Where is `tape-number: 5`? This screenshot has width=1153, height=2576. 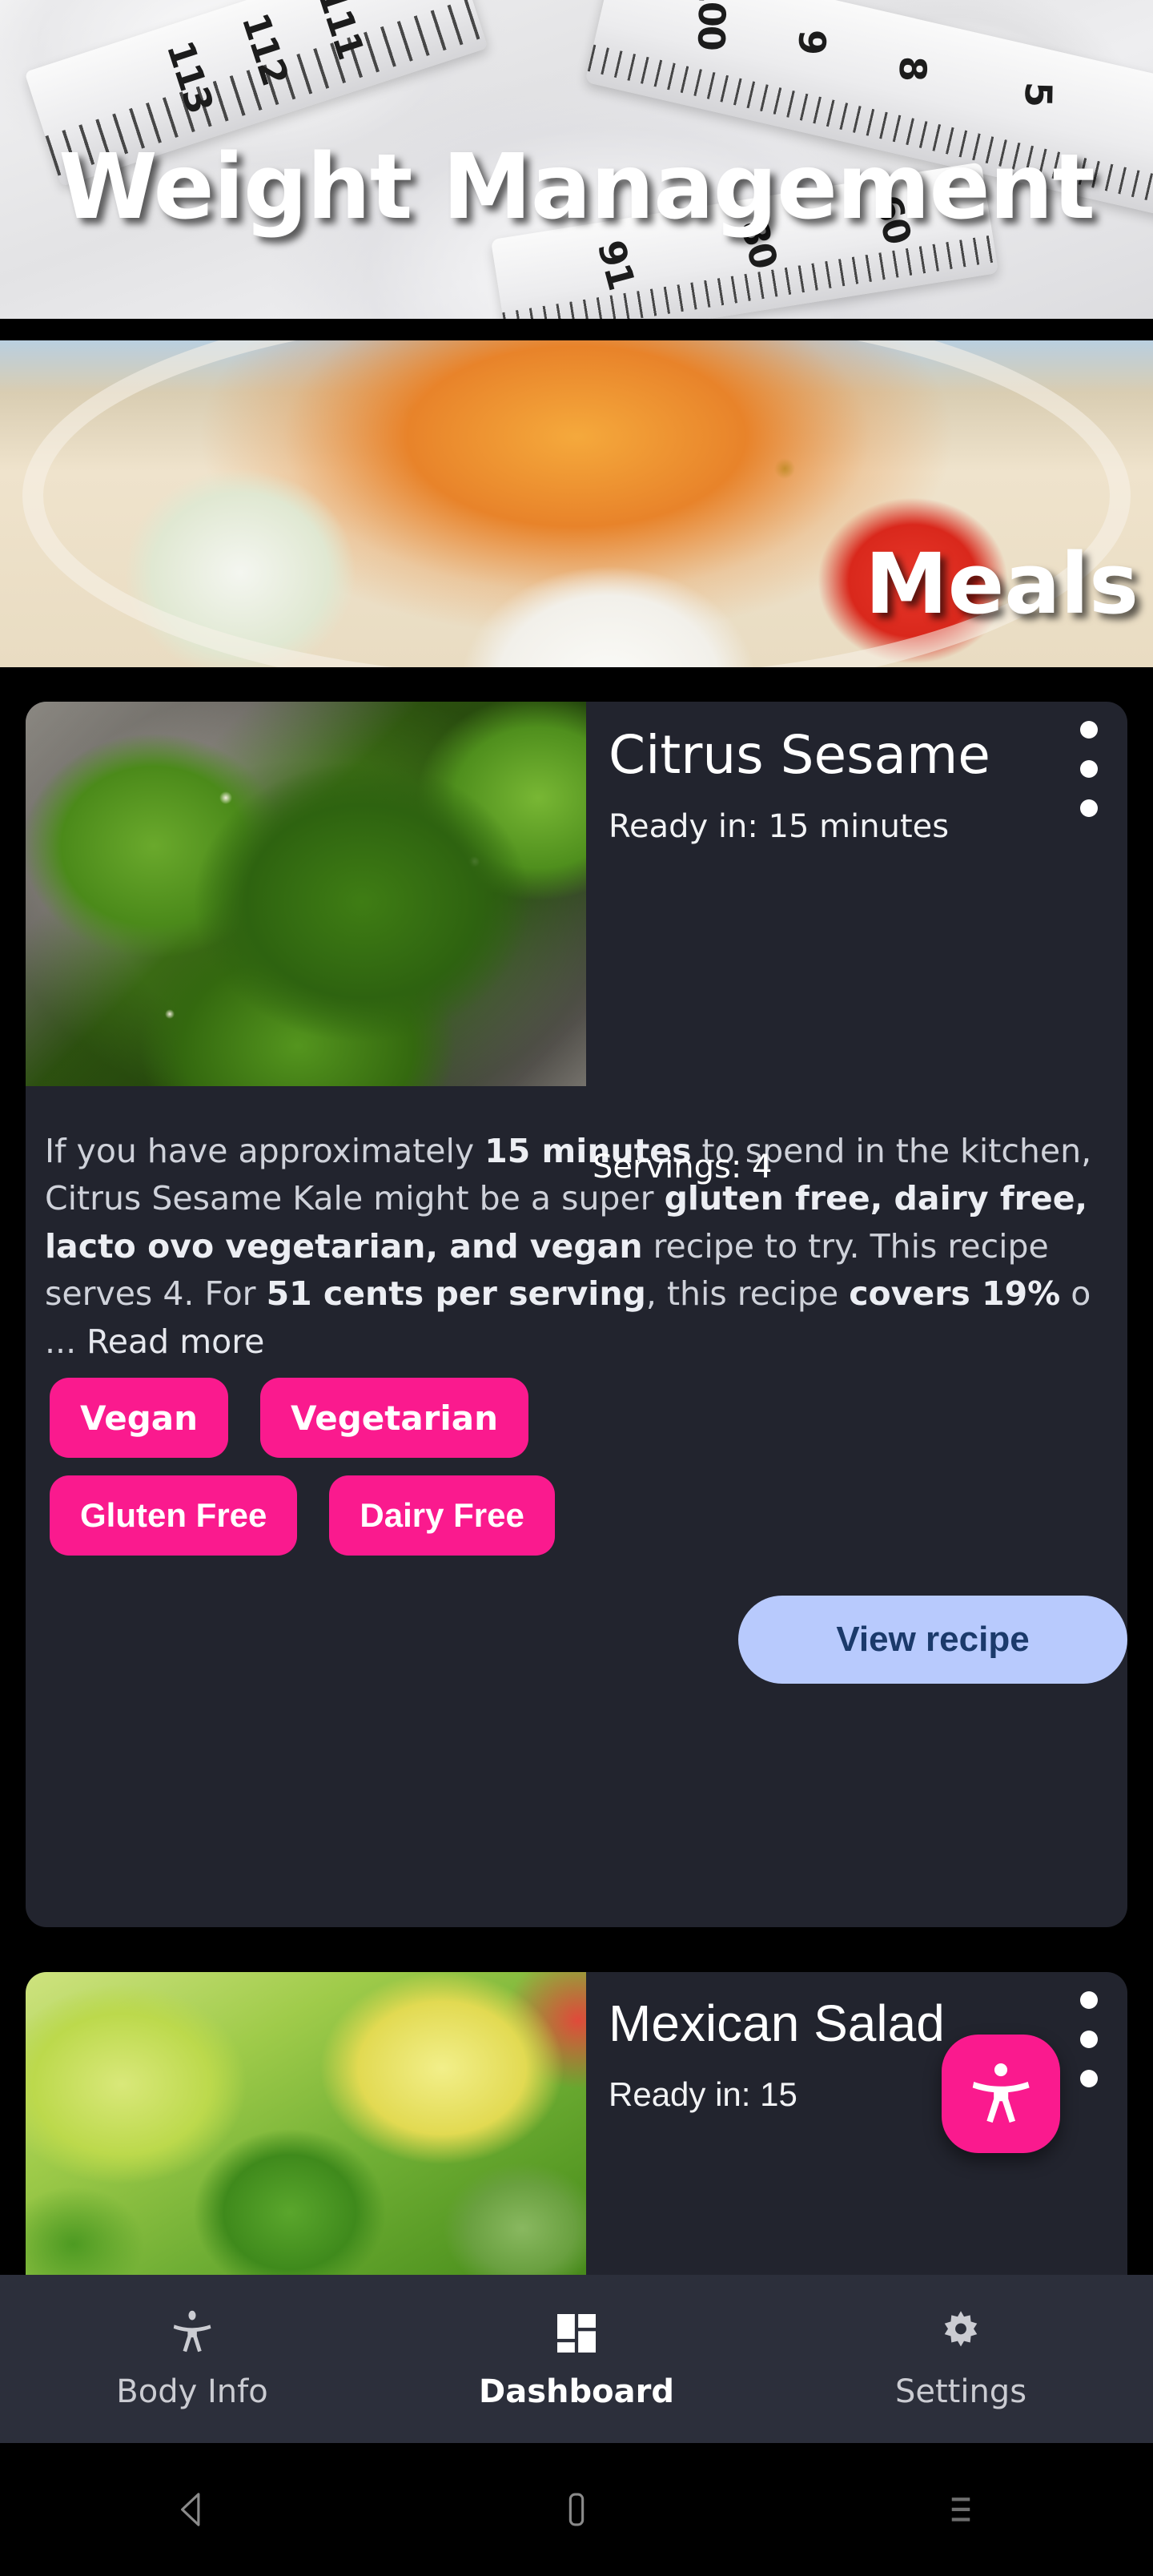 tape-number: 5 is located at coordinates (1038, 94).